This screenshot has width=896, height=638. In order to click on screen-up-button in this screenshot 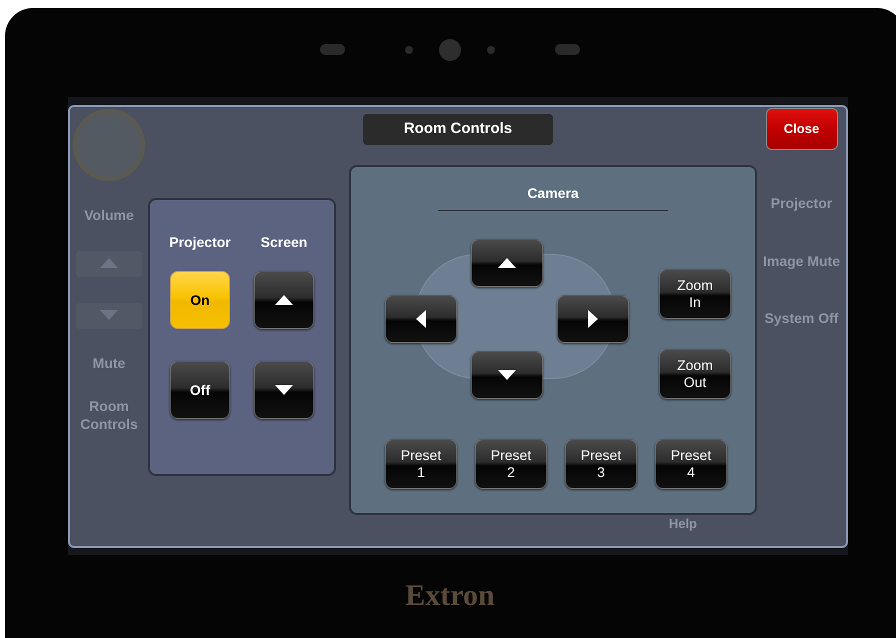, I will do `click(284, 300)`.